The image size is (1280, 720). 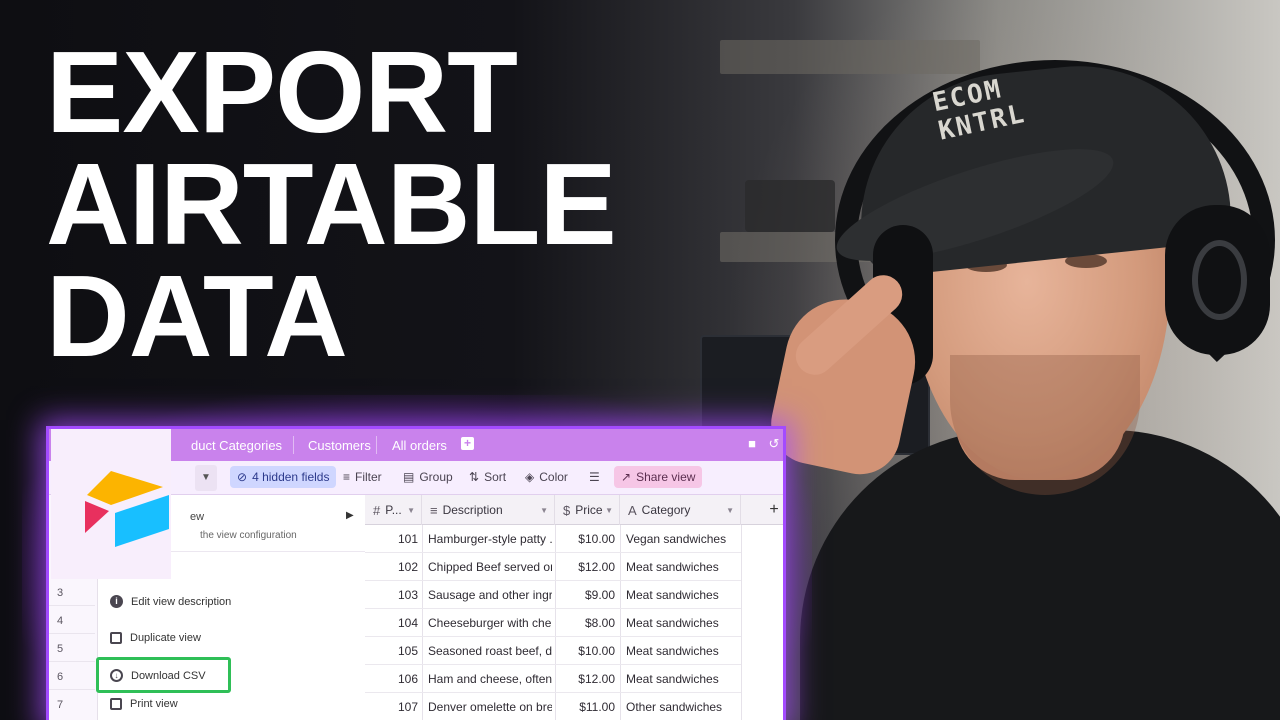 I want to click on tab-customers: Customers, so click(x=339, y=445).